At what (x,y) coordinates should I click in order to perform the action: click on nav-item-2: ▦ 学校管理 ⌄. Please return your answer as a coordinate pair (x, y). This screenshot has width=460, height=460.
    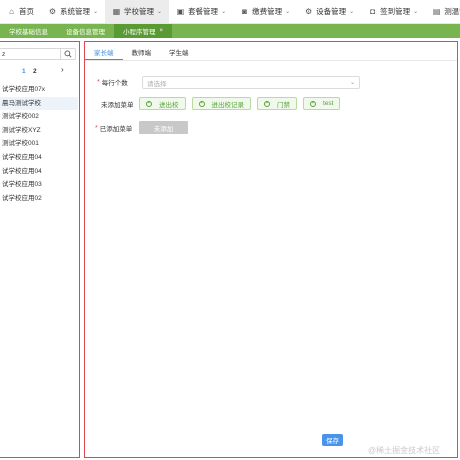
    Looking at the image, I should click on (137, 11).